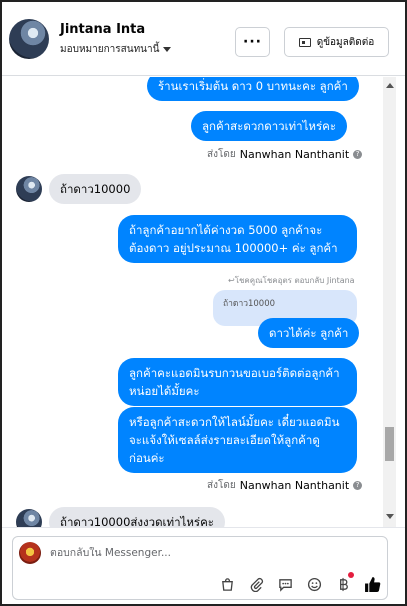 The height and width of the screenshot is (606, 407). Describe the element at coordinates (304, 42) in the screenshot. I see `contact-card-icon` at that location.